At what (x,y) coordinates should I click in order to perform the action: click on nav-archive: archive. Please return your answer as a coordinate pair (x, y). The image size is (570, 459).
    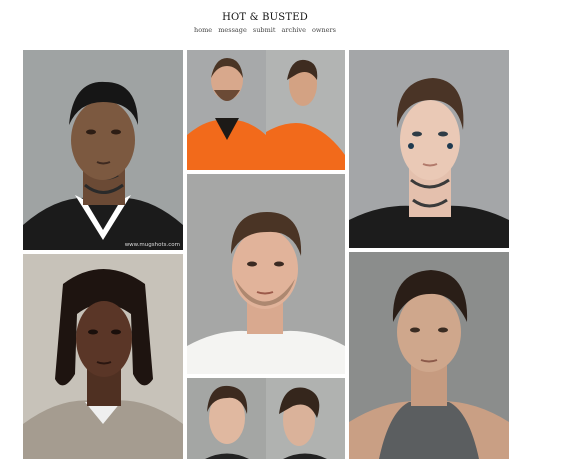
    Looking at the image, I should click on (294, 30).